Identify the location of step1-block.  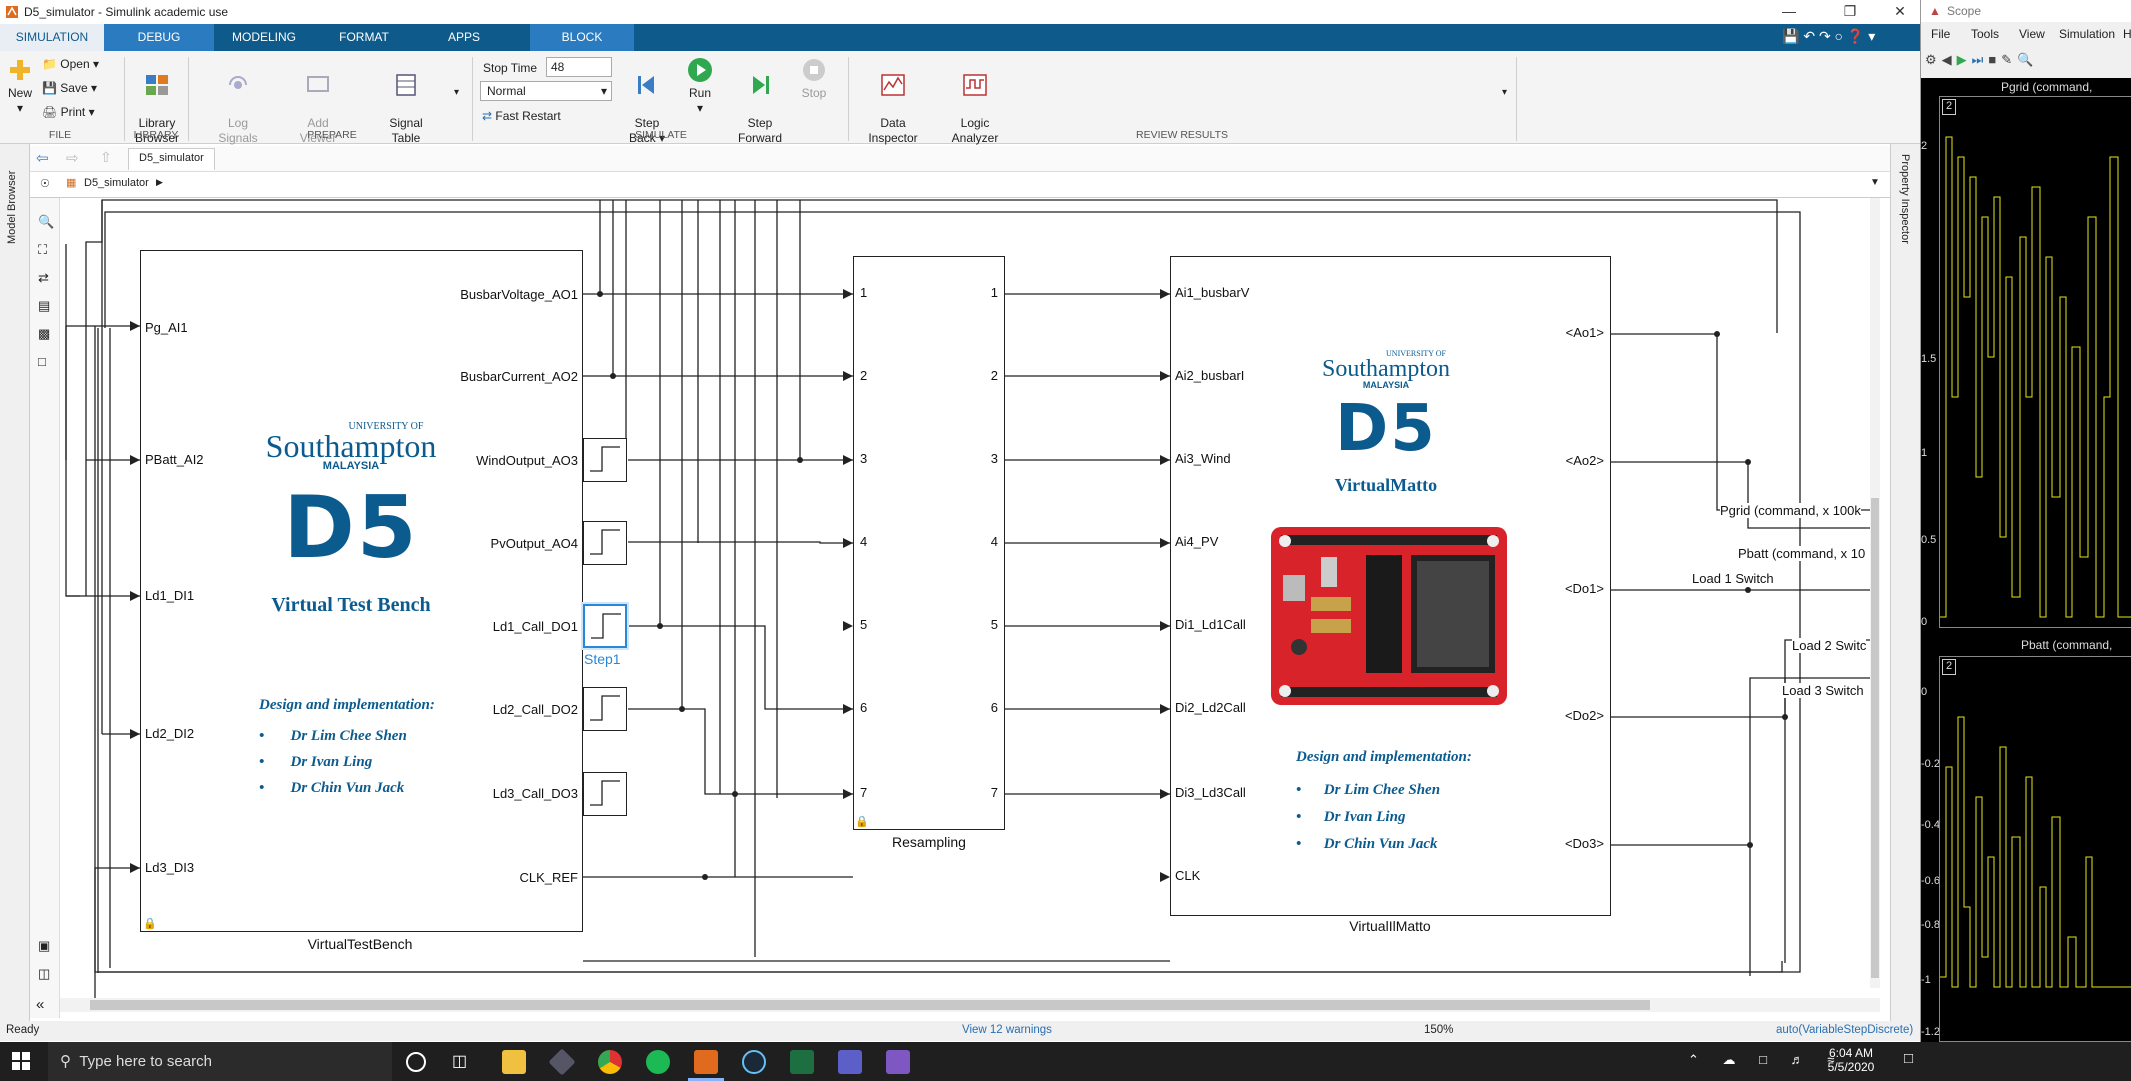
(605, 626).